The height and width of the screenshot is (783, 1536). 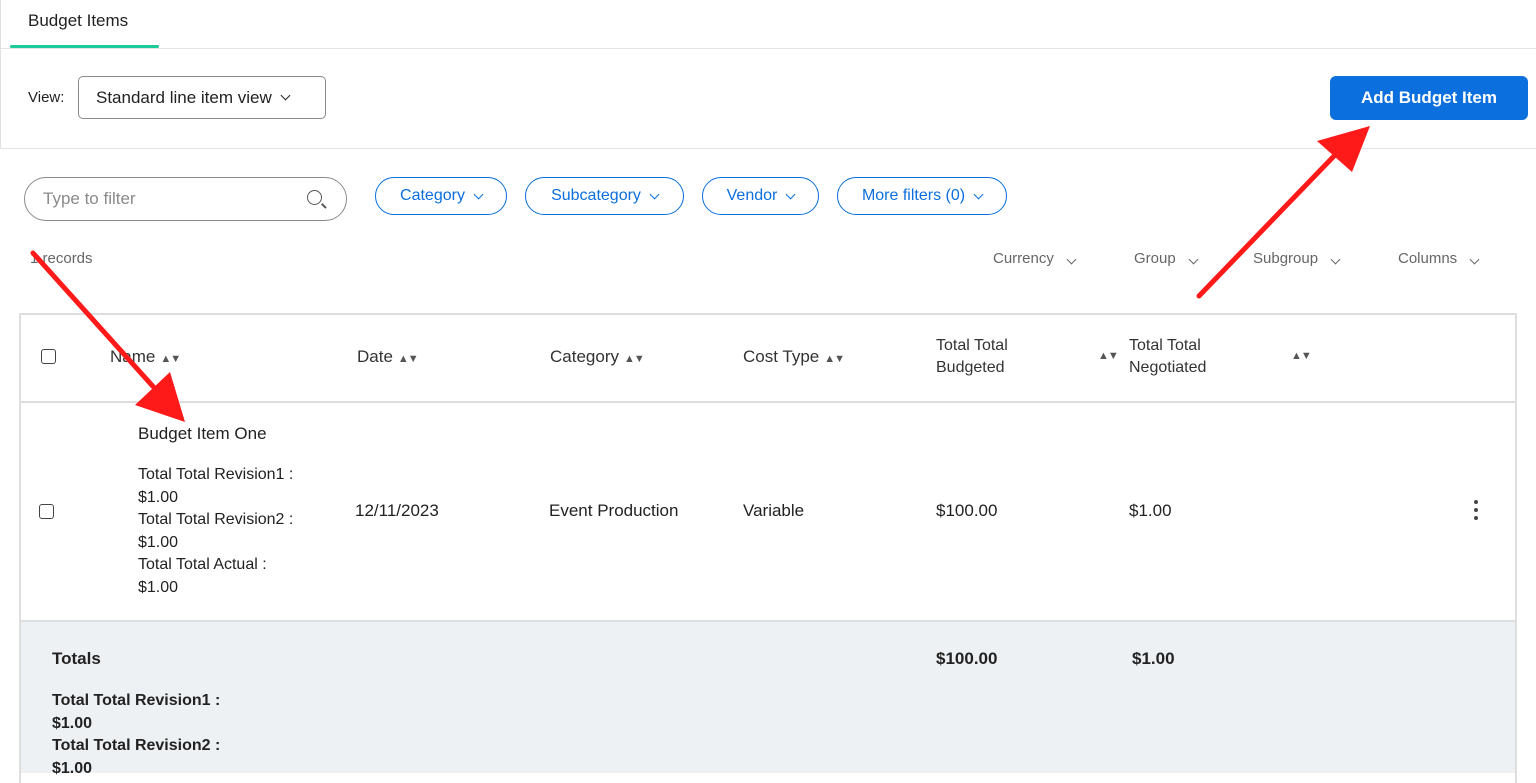 I want to click on search-input: Type to filter, so click(x=185, y=199).